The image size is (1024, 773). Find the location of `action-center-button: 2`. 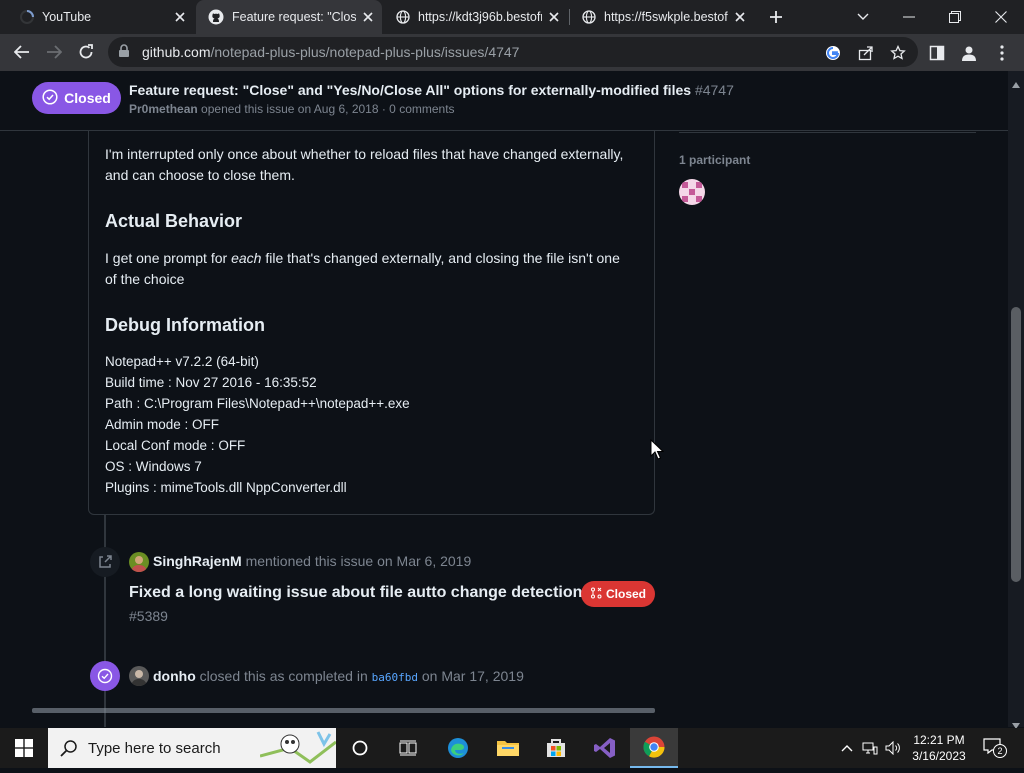

action-center-button: 2 is located at coordinates (995, 748).